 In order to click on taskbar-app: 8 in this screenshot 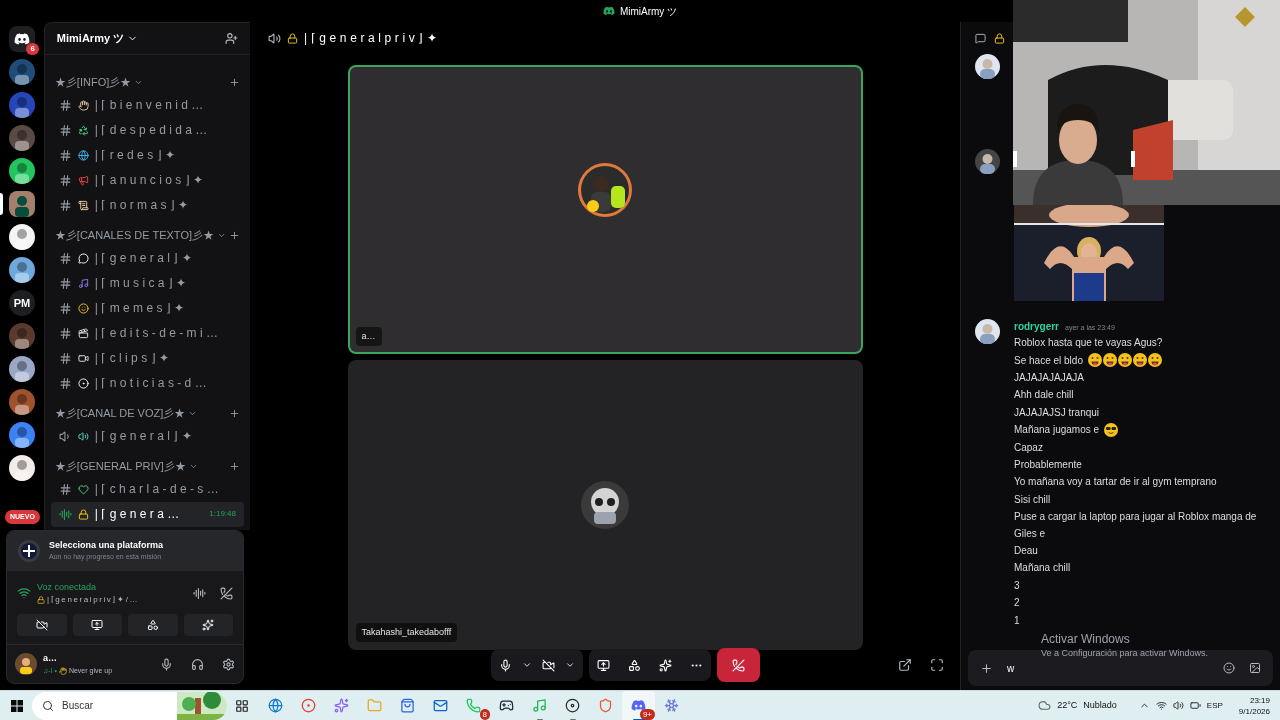, I will do `click(473, 705)`.